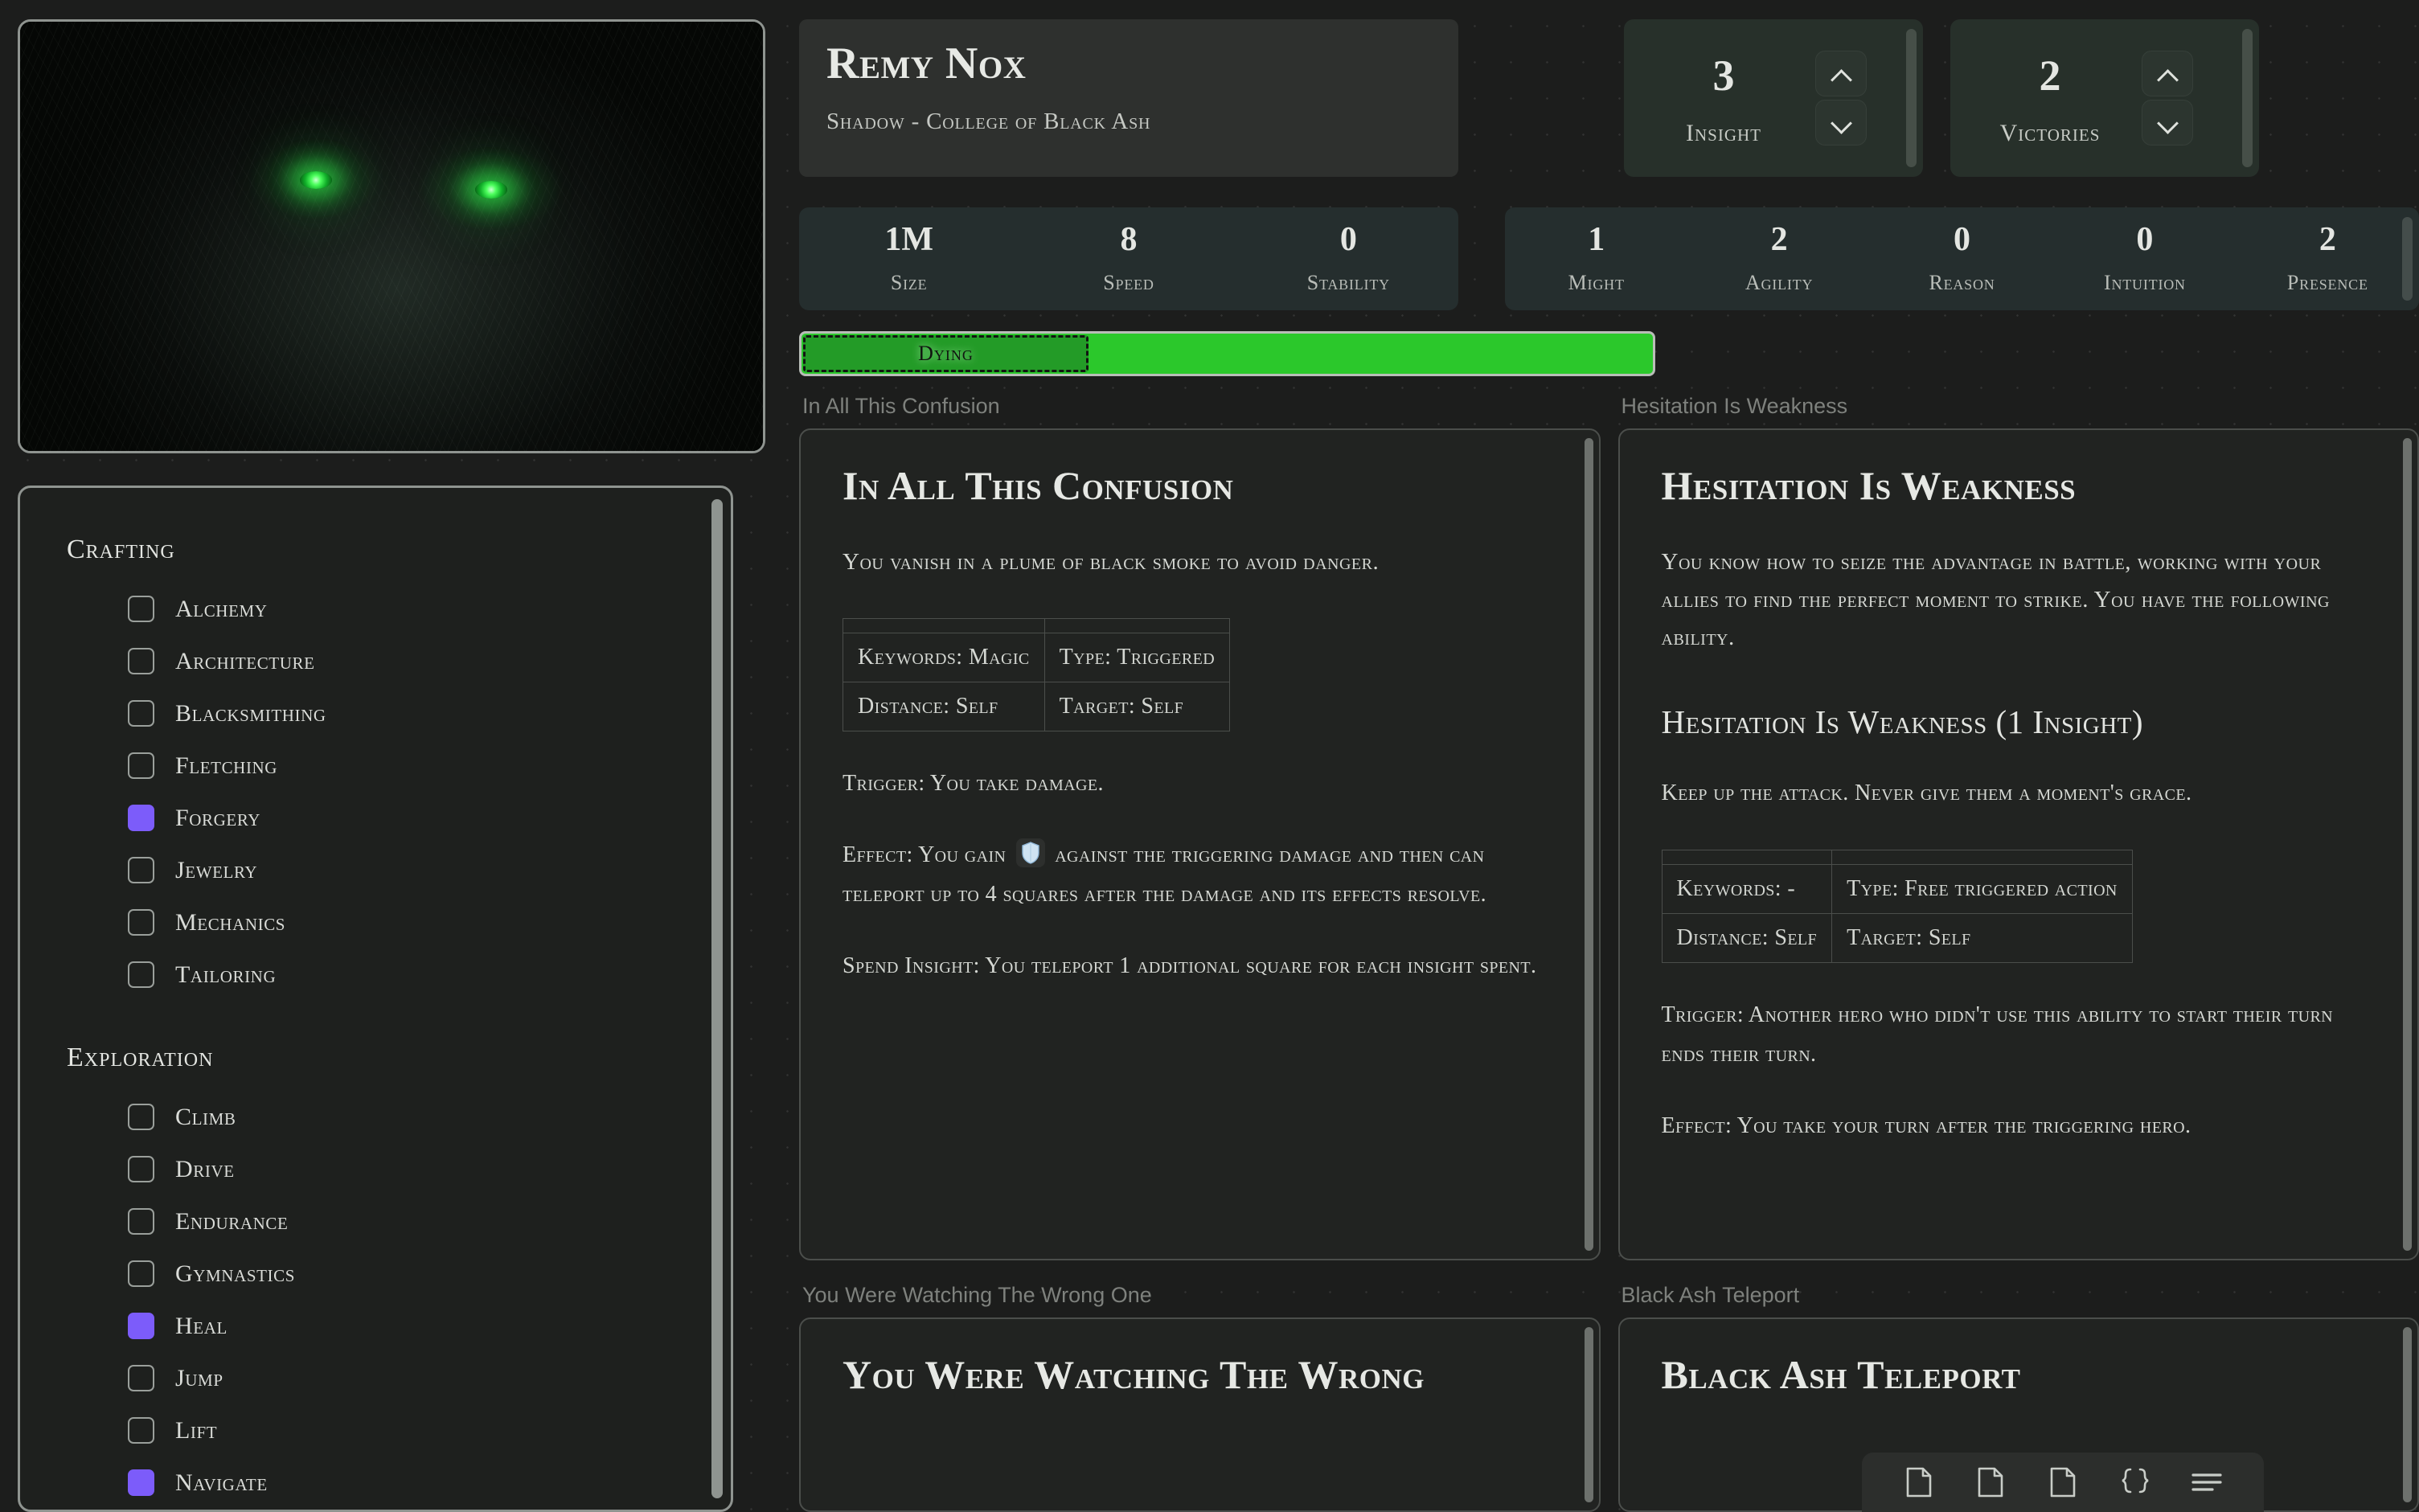 This screenshot has height=1512, width=2419. I want to click on skill-label-endurance: Endurance, so click(232, 1221).